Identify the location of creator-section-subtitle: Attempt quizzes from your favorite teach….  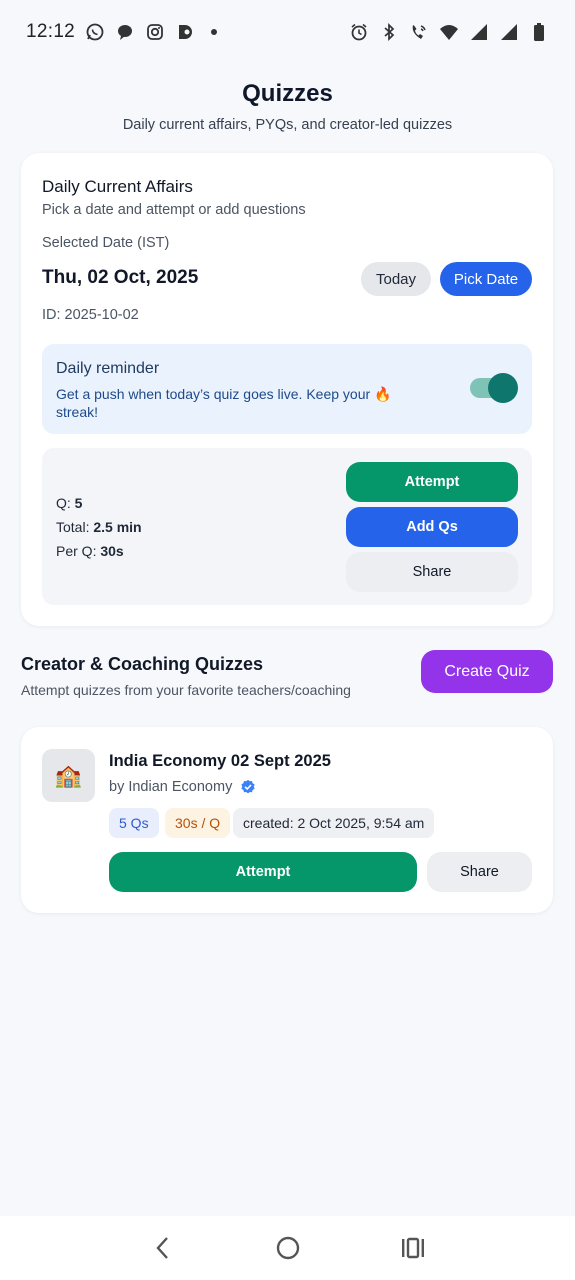
(186, 690).